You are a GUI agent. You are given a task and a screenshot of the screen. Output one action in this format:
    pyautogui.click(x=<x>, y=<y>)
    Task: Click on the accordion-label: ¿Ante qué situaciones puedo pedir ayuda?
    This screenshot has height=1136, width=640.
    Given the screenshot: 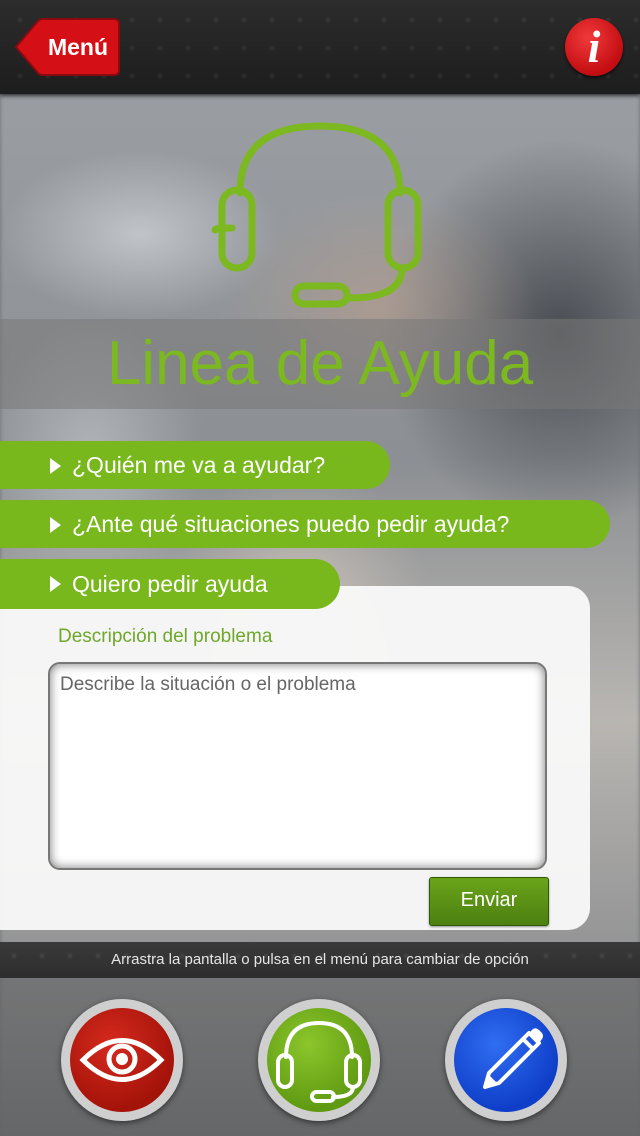 What is the action you would take?
    pyautogui.click(x=291, y=524)
    